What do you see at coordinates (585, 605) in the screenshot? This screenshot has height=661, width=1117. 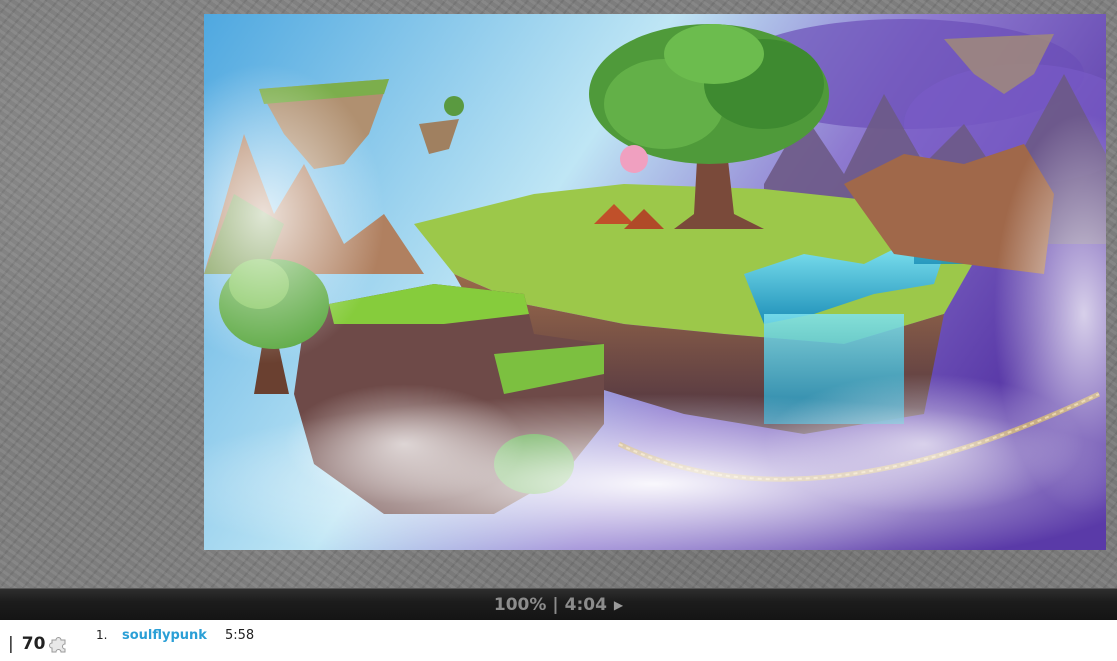 I see `elapsed-timer: 4:04` at bounding box center [585, 605].